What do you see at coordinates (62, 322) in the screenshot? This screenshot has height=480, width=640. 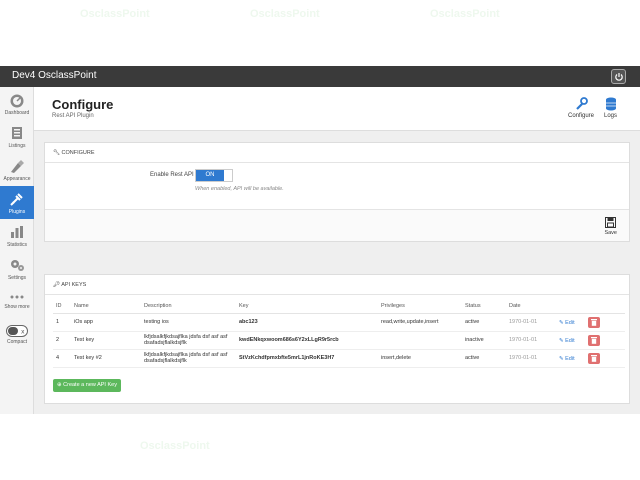 I see `row-id: 1` at bounding box center [62, 322].